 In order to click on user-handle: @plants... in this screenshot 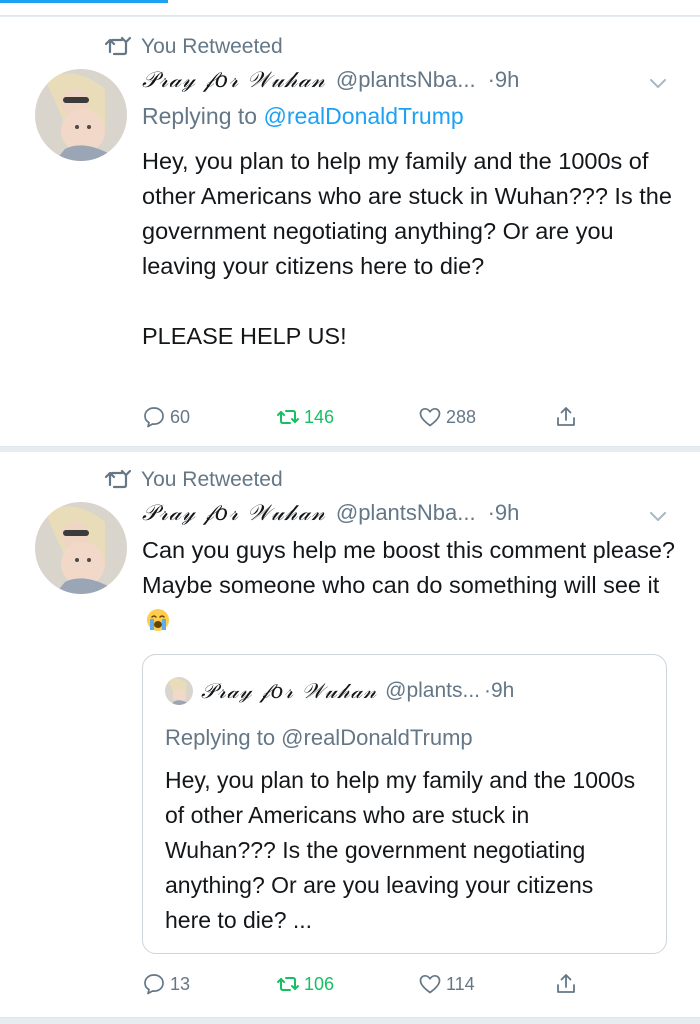, I will do `click(432, 690)`.